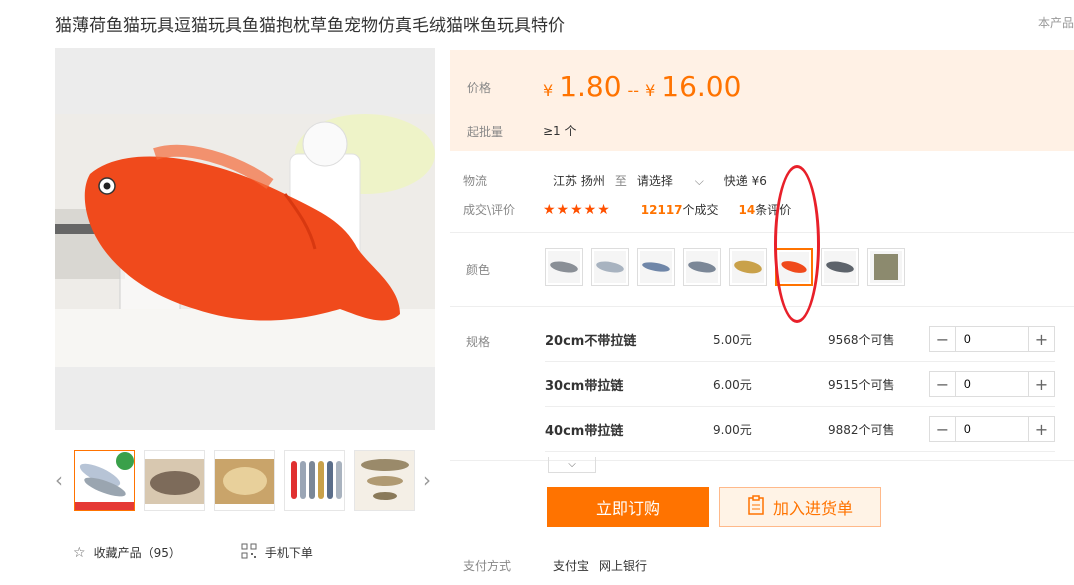 The image size is (1074, 585). I want to click on color-swatch-silver, so click(610, 267).